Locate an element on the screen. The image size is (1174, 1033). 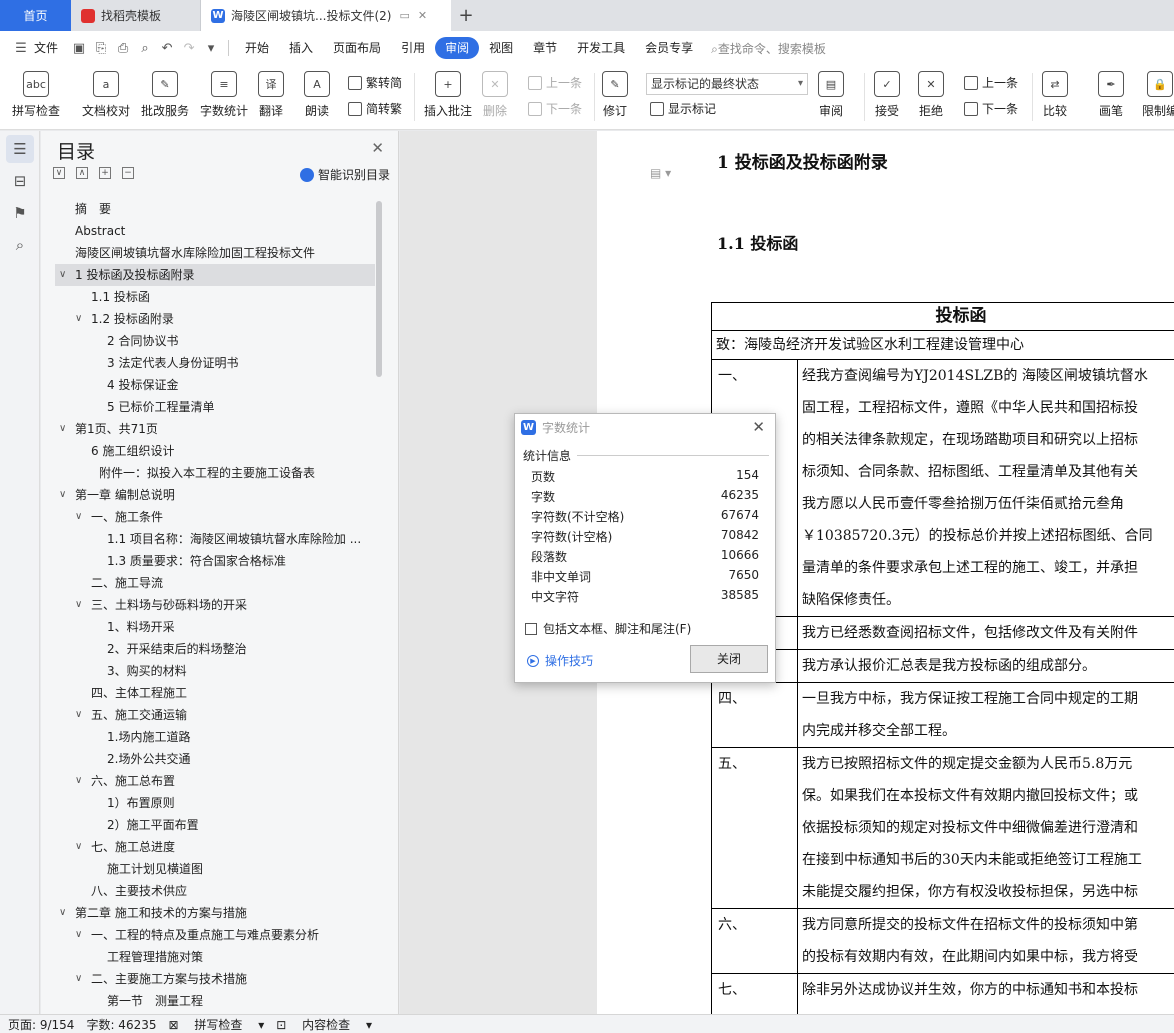
translate-button: 译 翻译 is located at coordinates (271, 95).